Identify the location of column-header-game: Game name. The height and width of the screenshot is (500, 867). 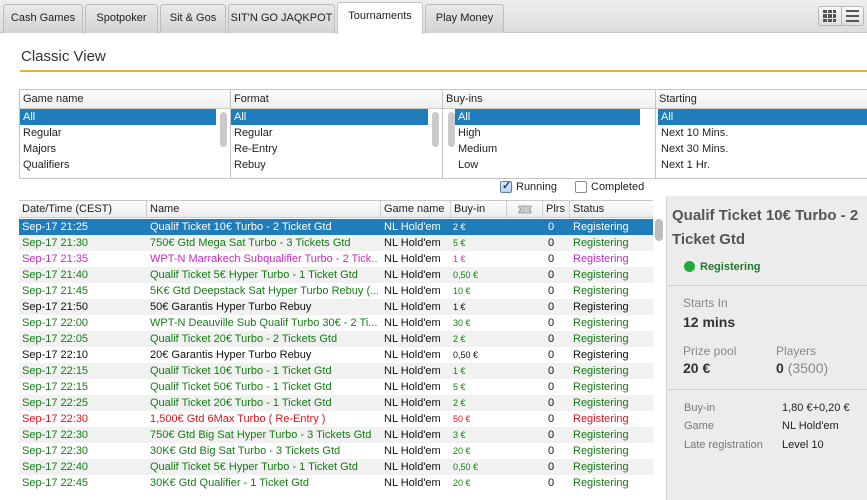
(416, 209).